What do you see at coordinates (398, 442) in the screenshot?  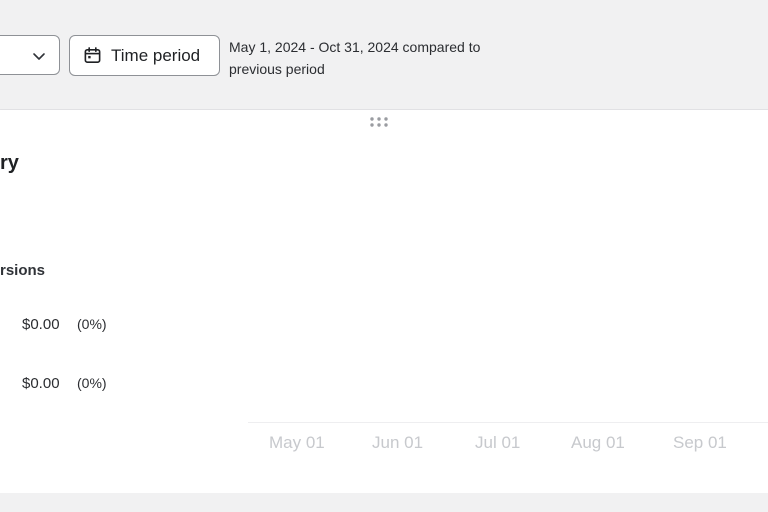 I see `x-tick-label: Jun 01` at bounding box center [398, 442].